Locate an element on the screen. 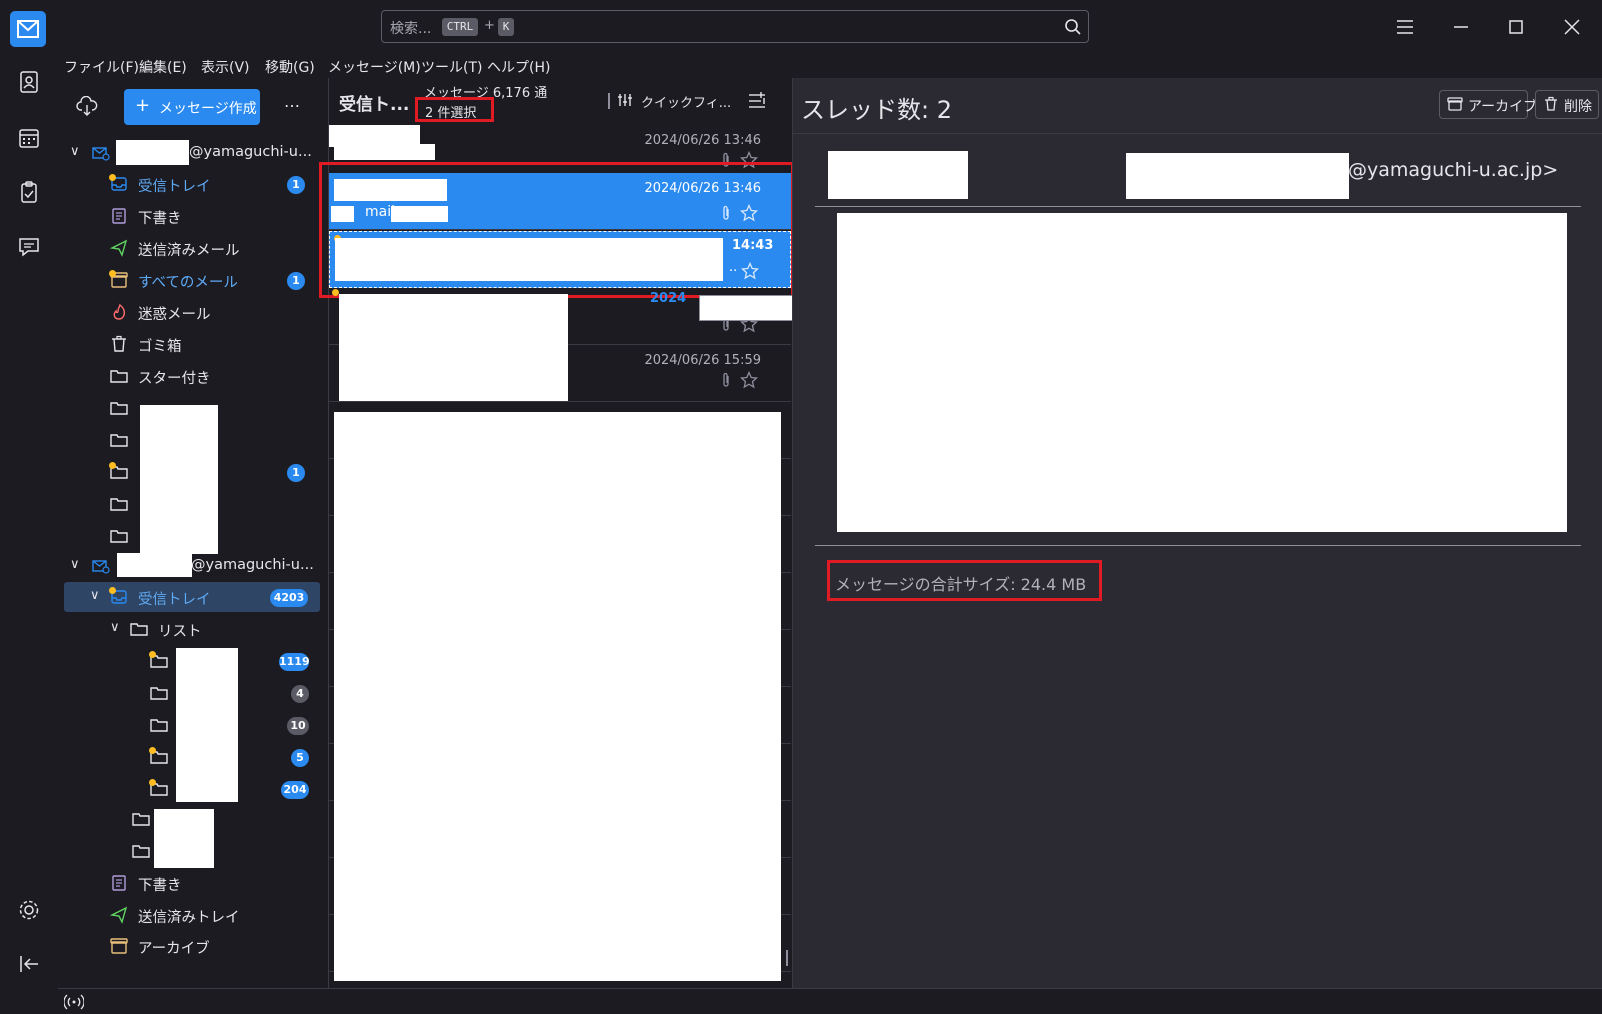 The height and width of the screenshot is (1014, 1602). folder-all-mail: すべてのメール 1 is located at coordinates (192, 280).